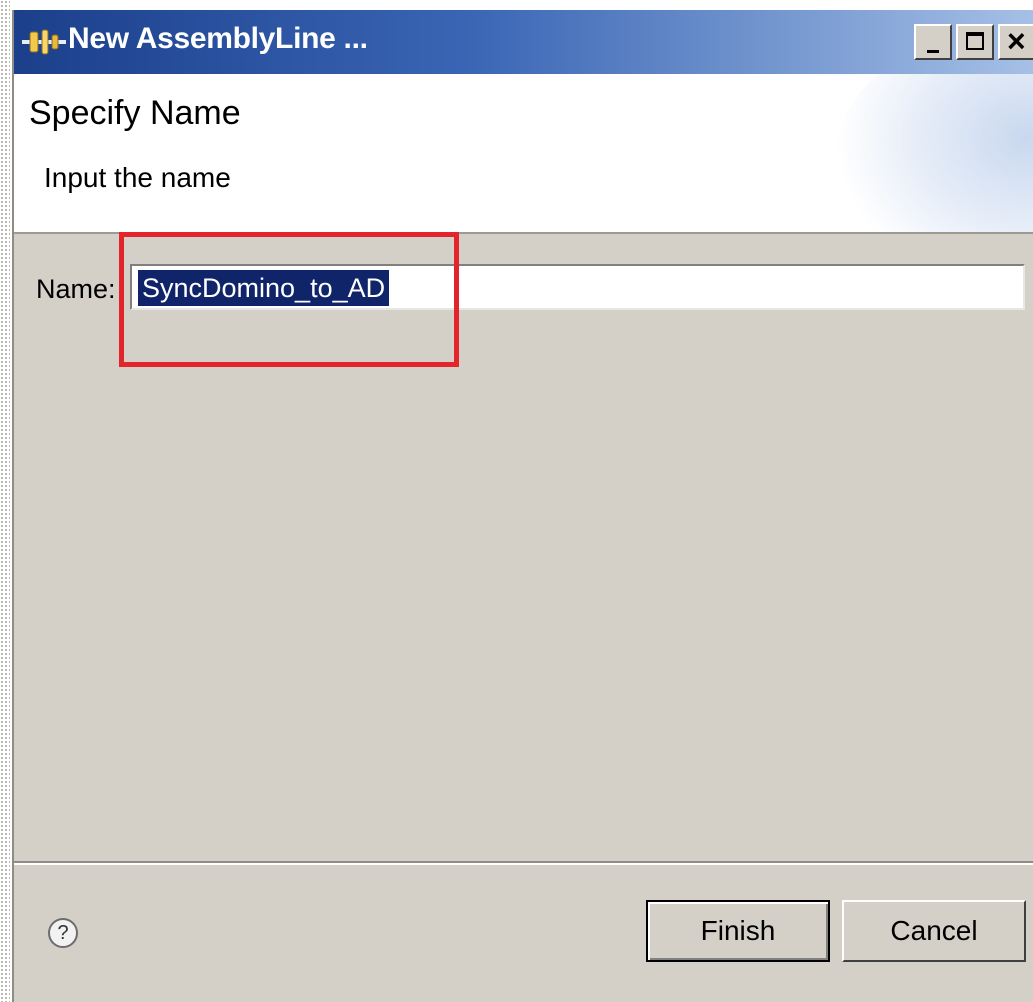  I want to click on banner-decoration, so click(933, 153).